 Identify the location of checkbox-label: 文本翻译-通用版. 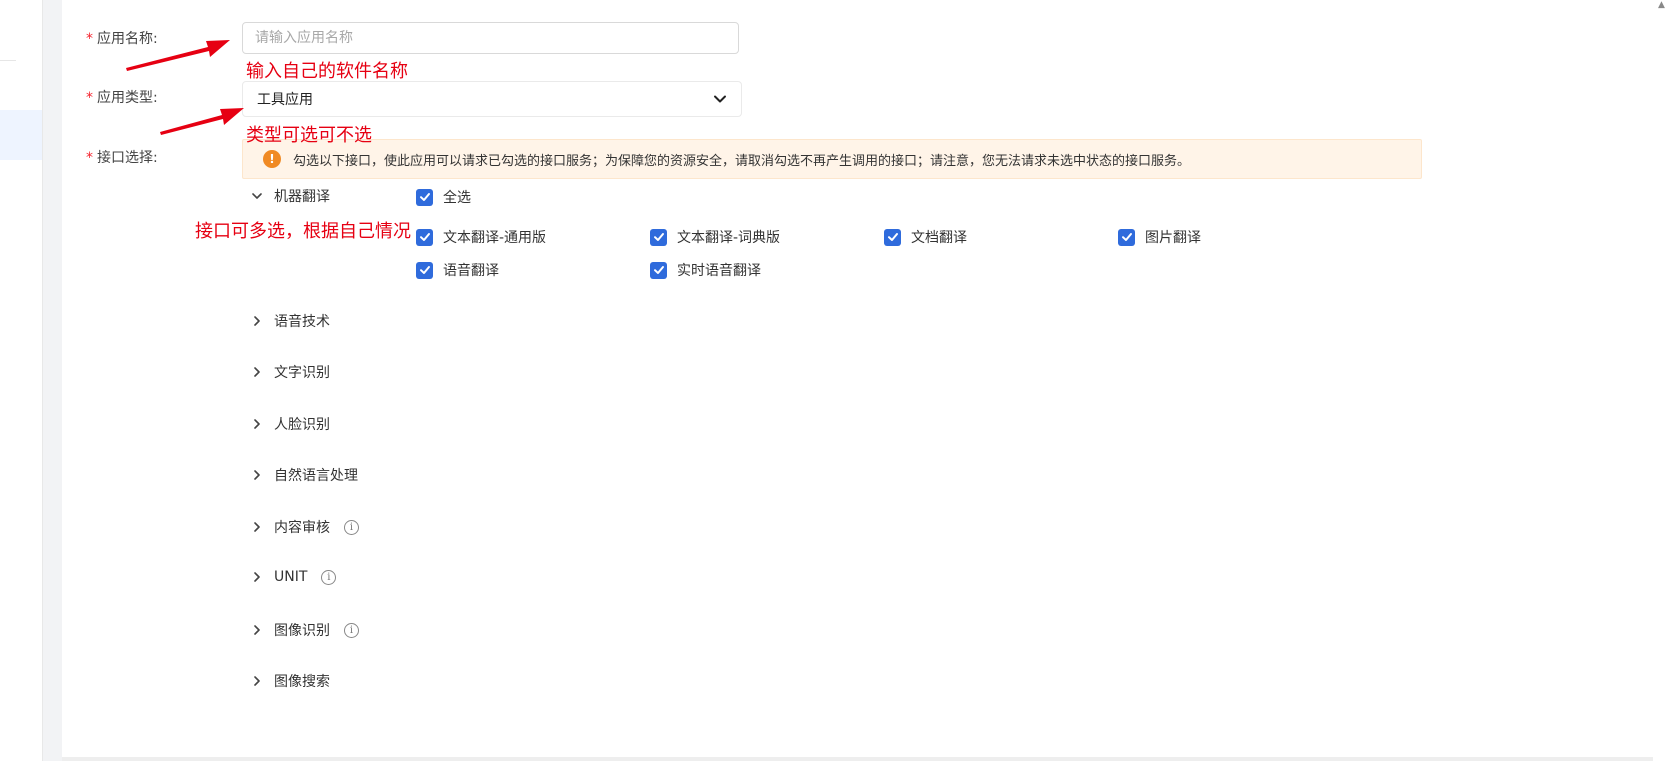
(495, 238).